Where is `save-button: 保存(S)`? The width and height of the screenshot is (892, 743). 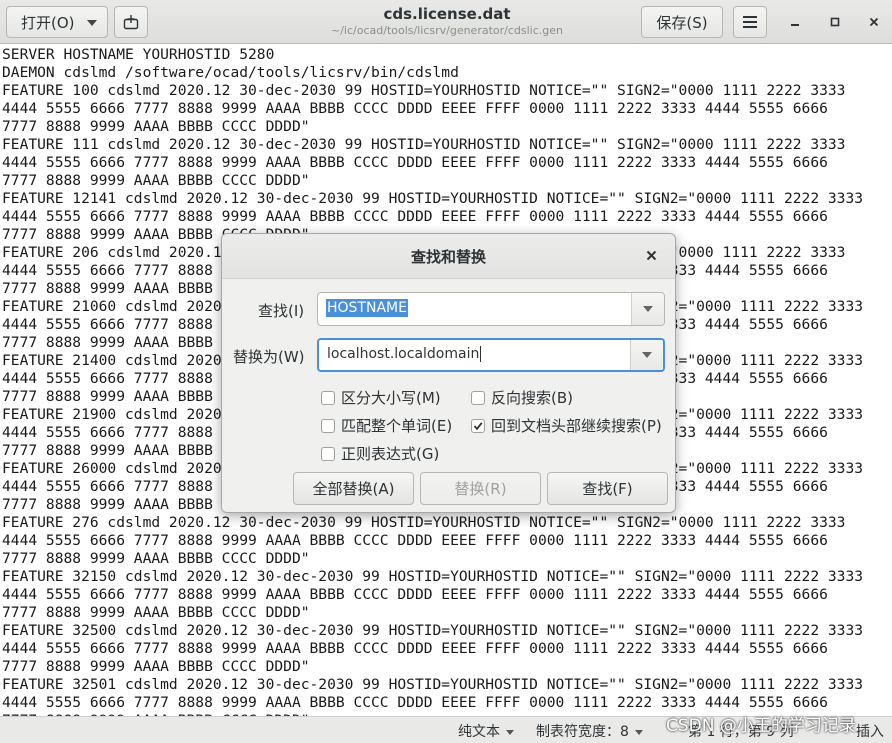
save-button: 保存(S) is located at coordinates (682, 22).